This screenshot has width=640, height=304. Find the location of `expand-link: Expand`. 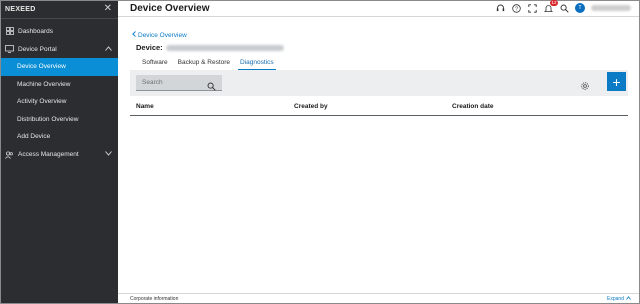

expand-link: Expand is located at coordinates (619, 299).